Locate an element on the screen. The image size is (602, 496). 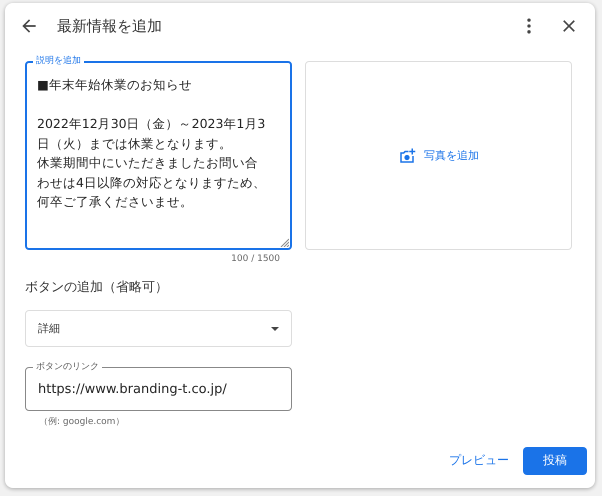
description-line: 2022年12月30日（金）～2023年1月3 is located at coordinates (151, 124).